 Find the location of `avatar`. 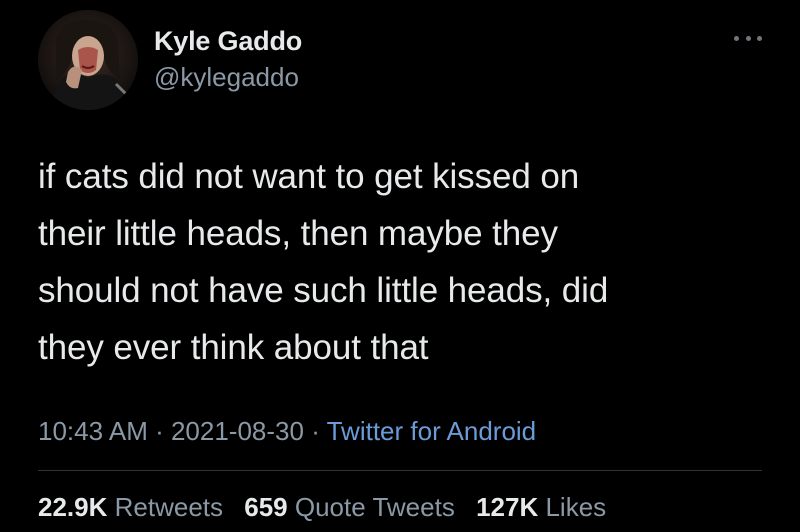

avatar is located at coordinates (88, 60).